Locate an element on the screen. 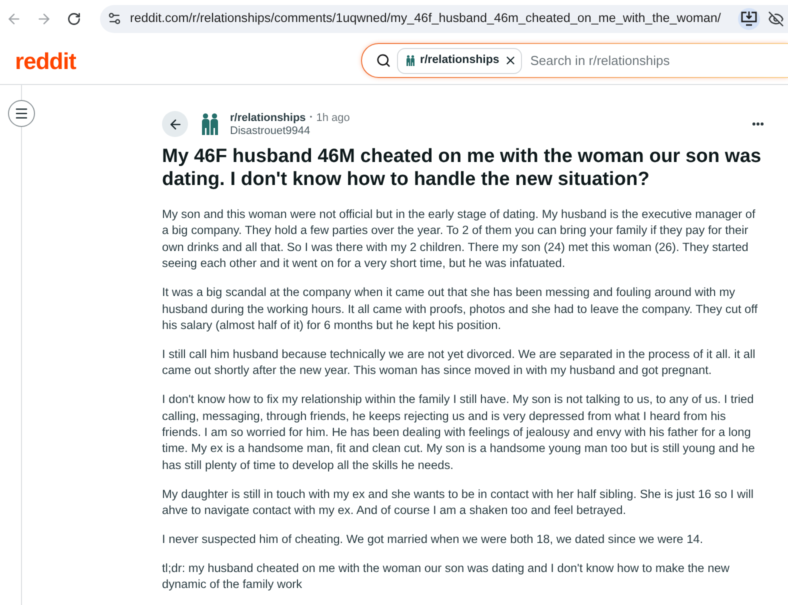 This screenshot has height=605, width=788. url-text: reddit.com/r/relationships/comments/1uqwned/my_46f_husband_46m_cheated_on_me_with_the_woman/ is located at coordinates (425, 19).